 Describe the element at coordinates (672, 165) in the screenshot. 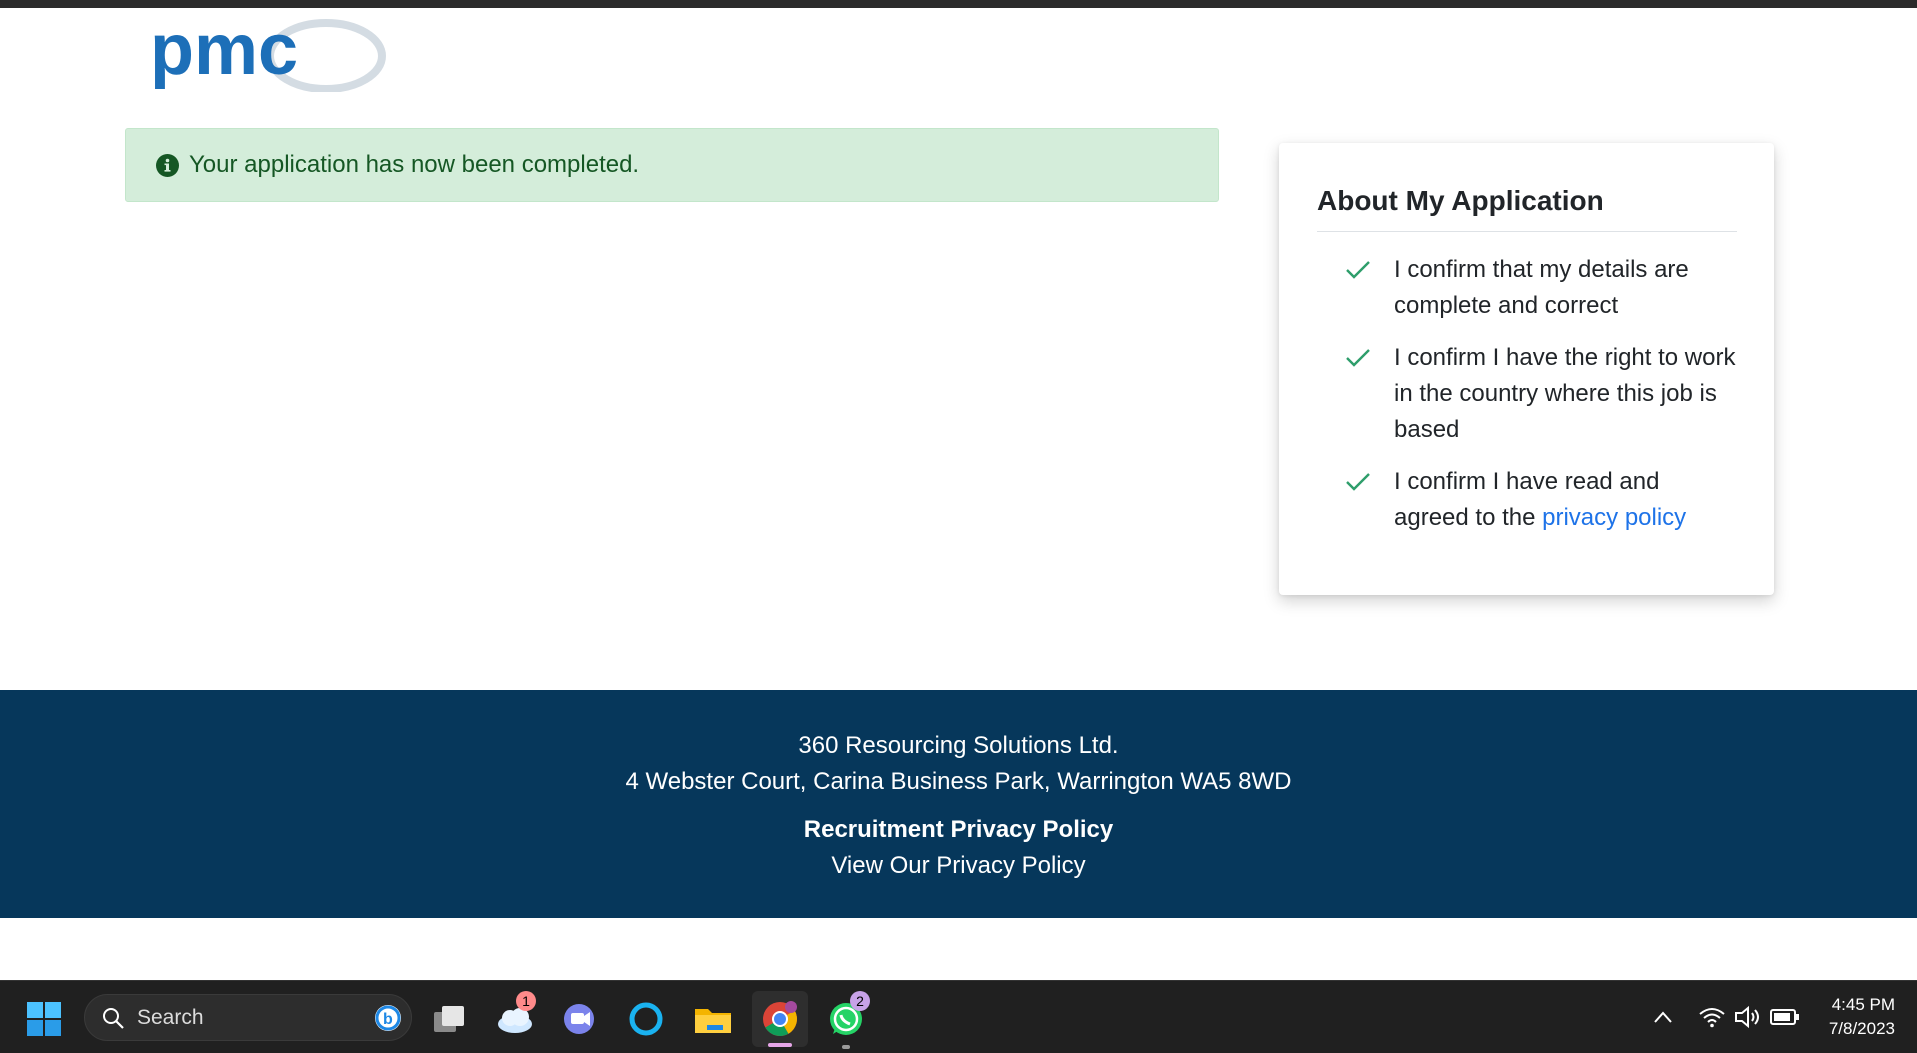

I see `application-complete-alert: Your application has now been completed.` at that location.